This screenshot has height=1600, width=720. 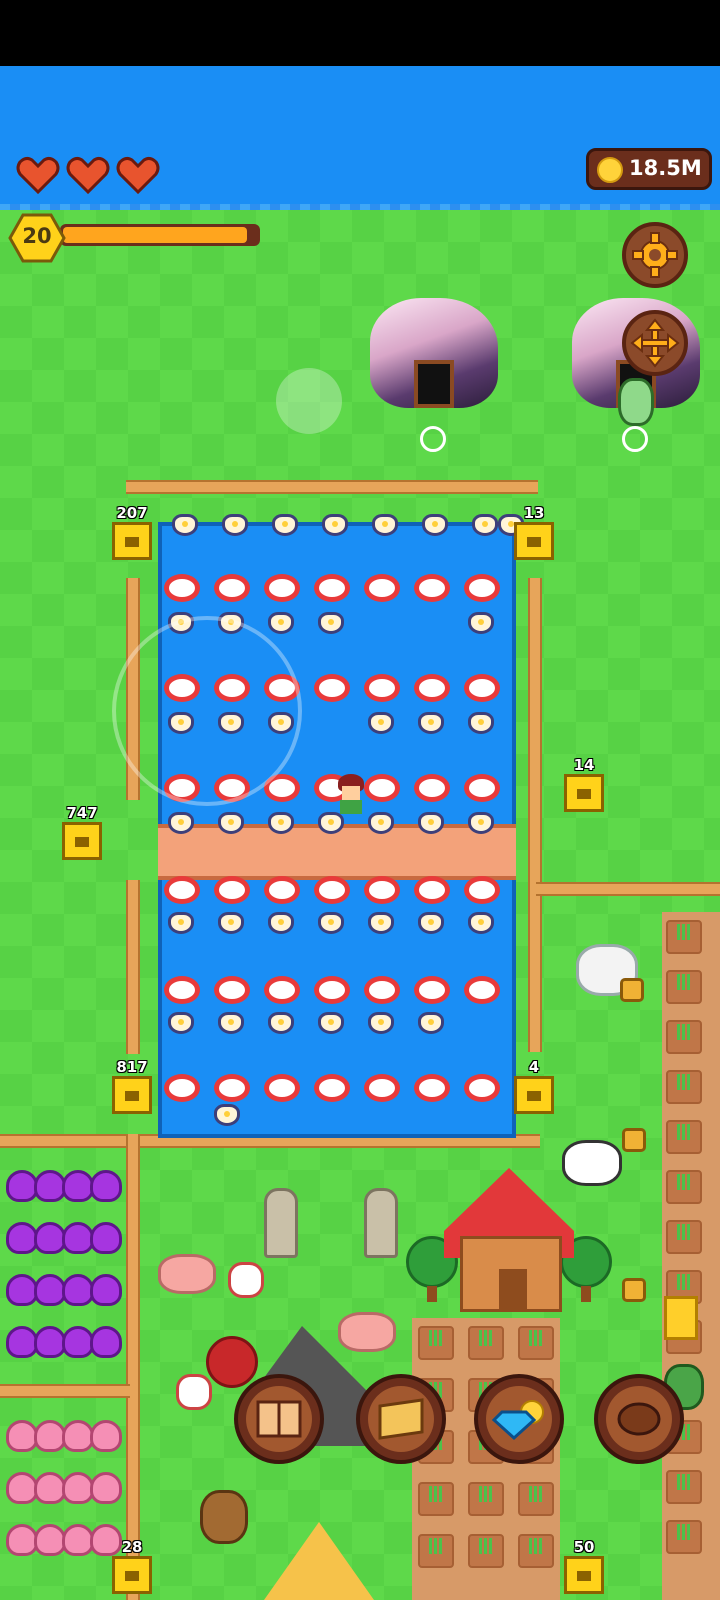 What do you see at coordinates (279, 1419) in the screenshot?
I see `book-button` at bounding box center [279, 1419].